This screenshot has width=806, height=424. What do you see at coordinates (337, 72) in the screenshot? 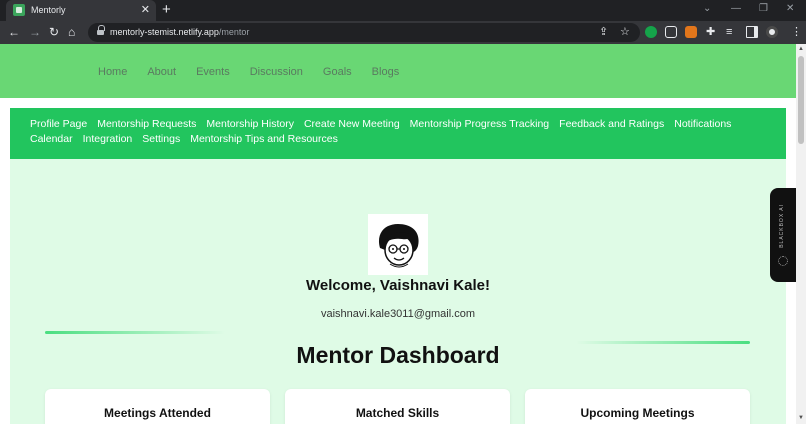
I see `nav-goals: Goals` at bounding box center [337, 72].